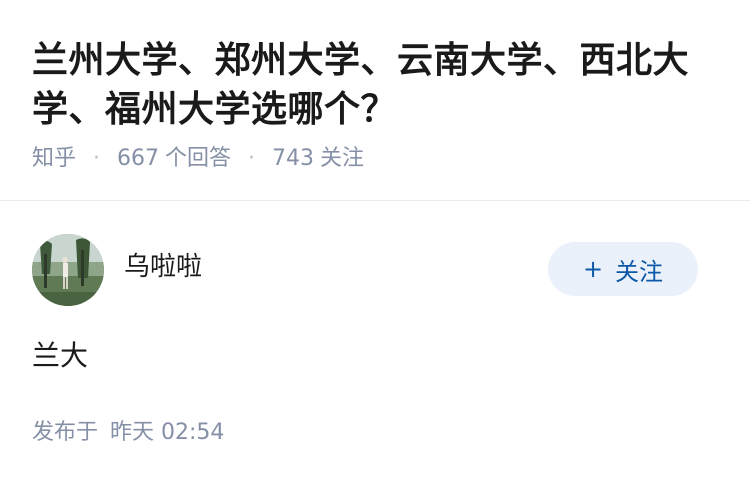  What do you see at coordinates (375, 200) in the screenshot?
I see `section-divider` at bounding box center [375, 200].